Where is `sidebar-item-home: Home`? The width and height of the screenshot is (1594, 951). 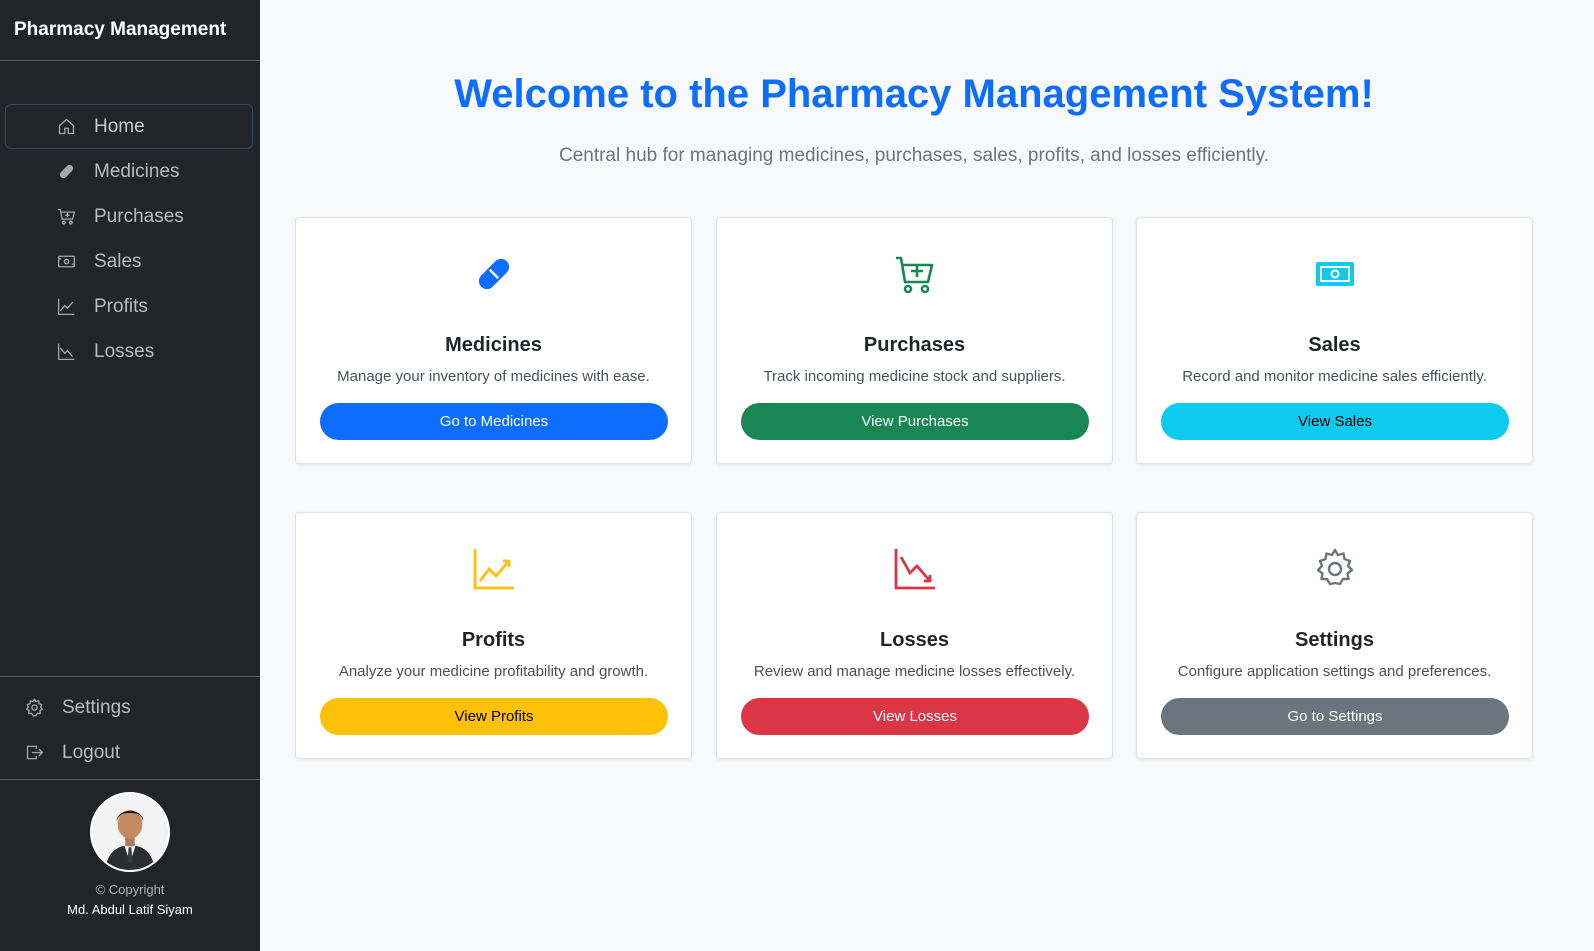
sidebar-item-home: Home is located at coordinates (129, 126).